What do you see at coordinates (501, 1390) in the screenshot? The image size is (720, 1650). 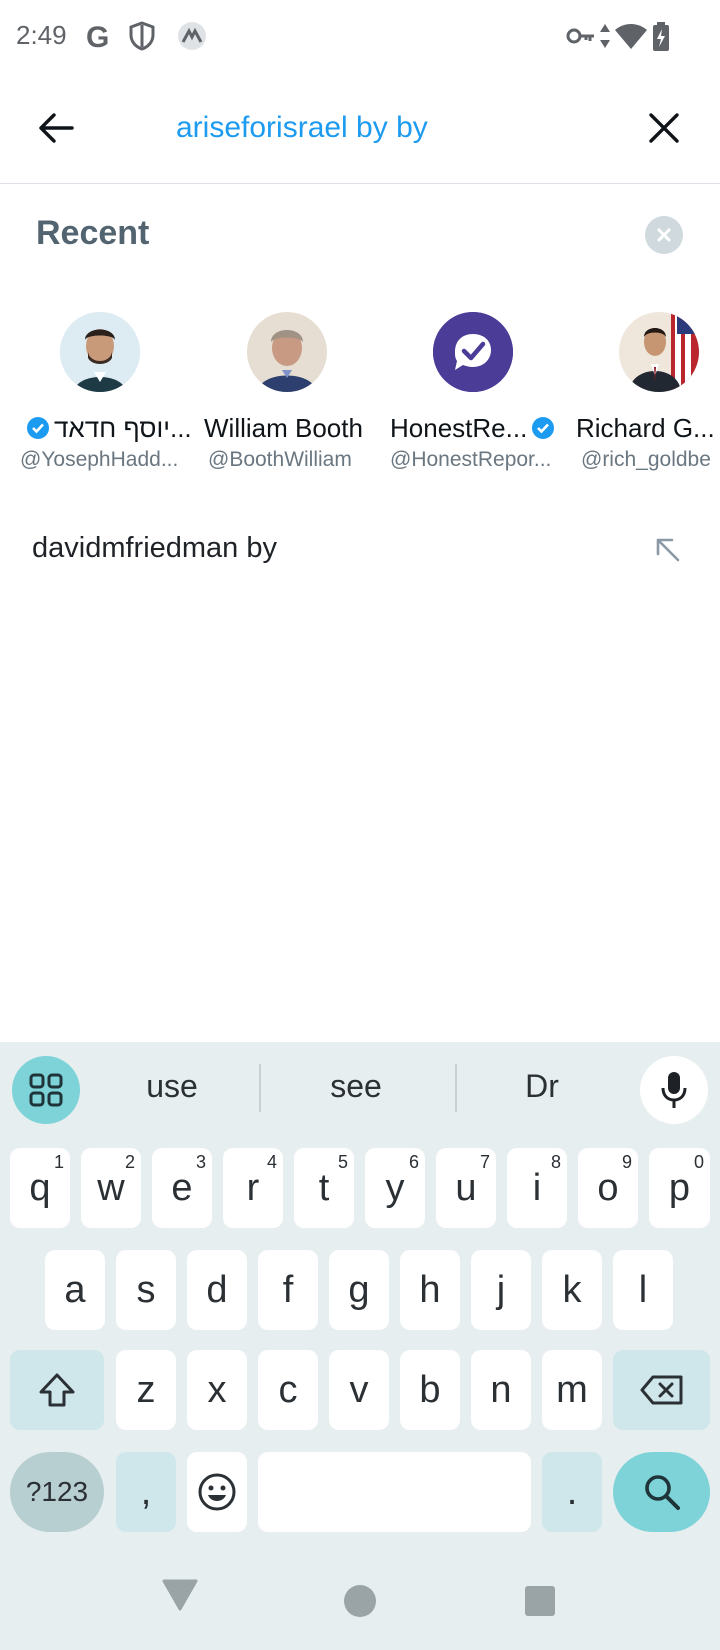 I see `key-n: n` at bounding box center [501, 1390].